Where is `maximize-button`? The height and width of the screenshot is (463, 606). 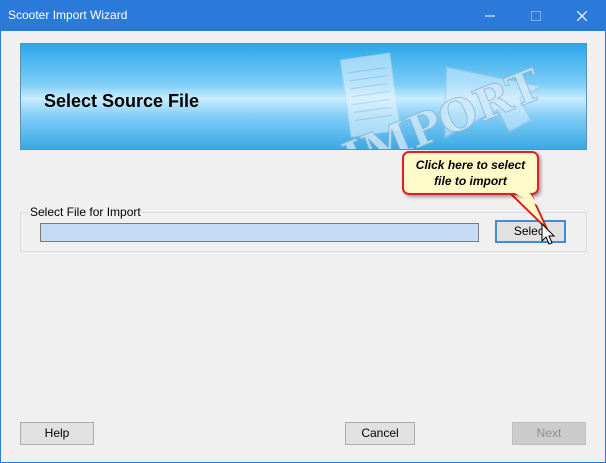
maximize-button is located at coordinates (536, 16).